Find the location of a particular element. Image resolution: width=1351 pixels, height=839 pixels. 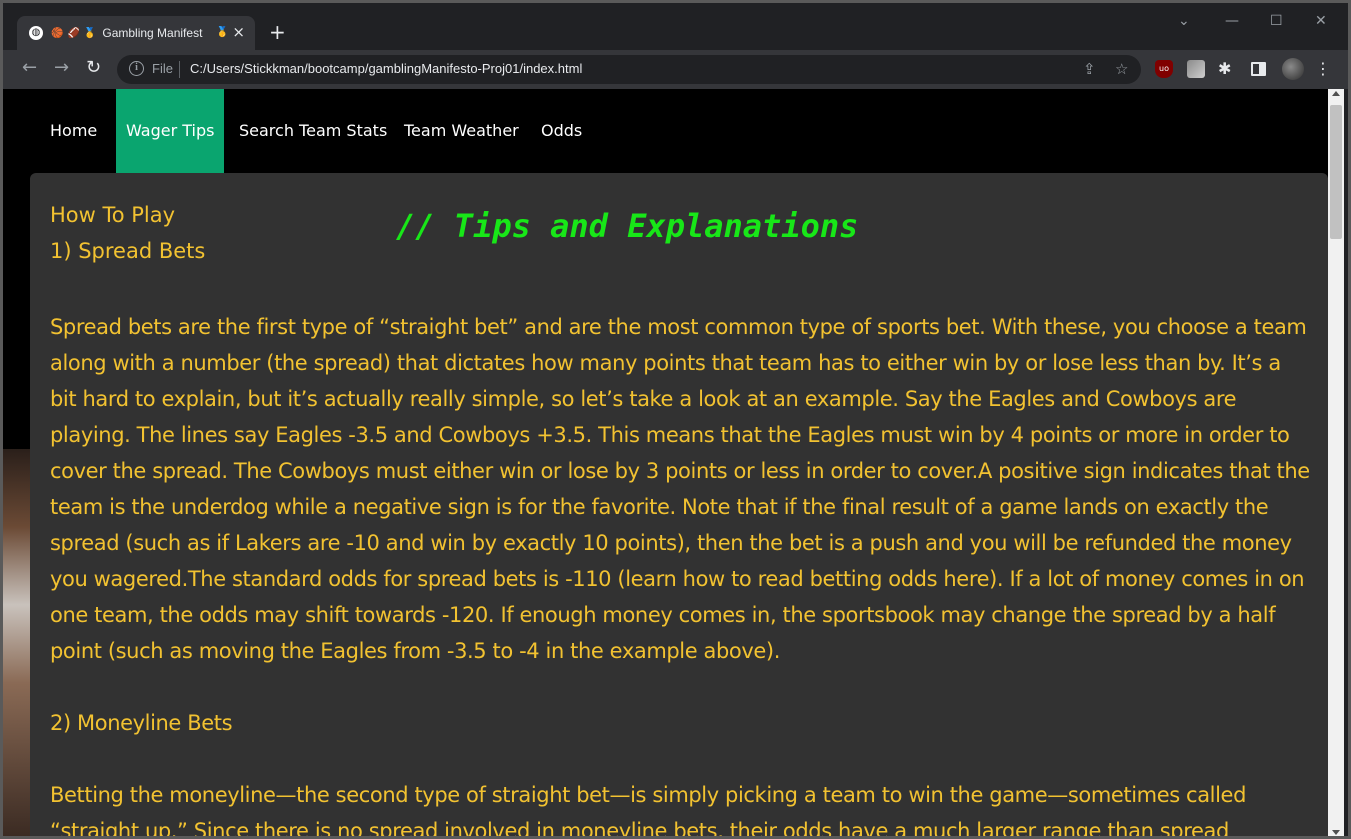

moneyline-bets-heading: 2) Moneyline Bets is located at coordinates (141, 723).